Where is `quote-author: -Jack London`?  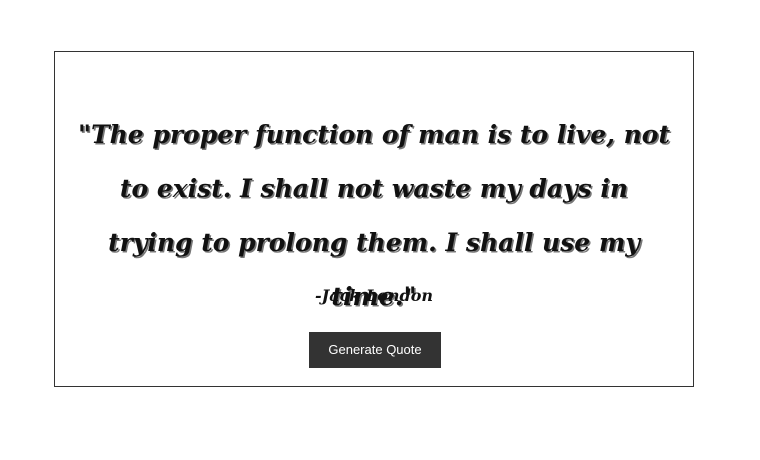
quote-author: -Jack London is located at coordinates (374, 295).